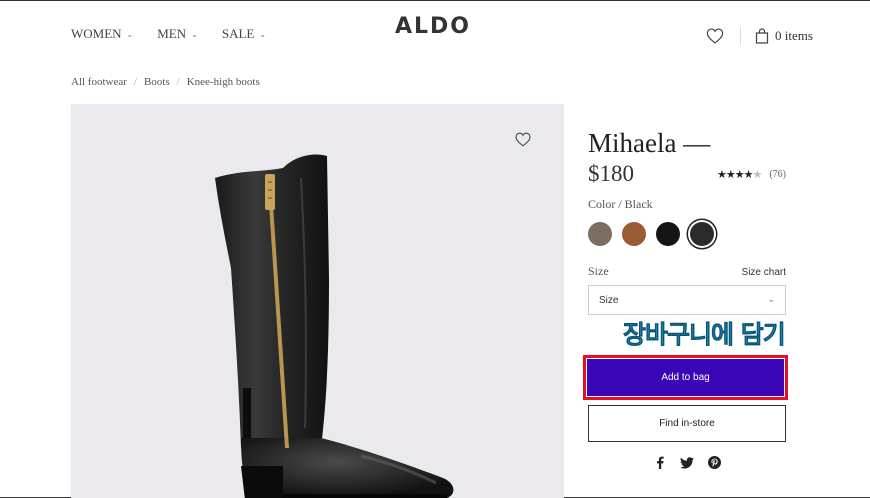 Image resolution: width=870 pixels, height=498 pixels. Describe the element at coordinates (739, 174) in the screenshot. I see `star-rating-icon: ★★★★★` at that location.